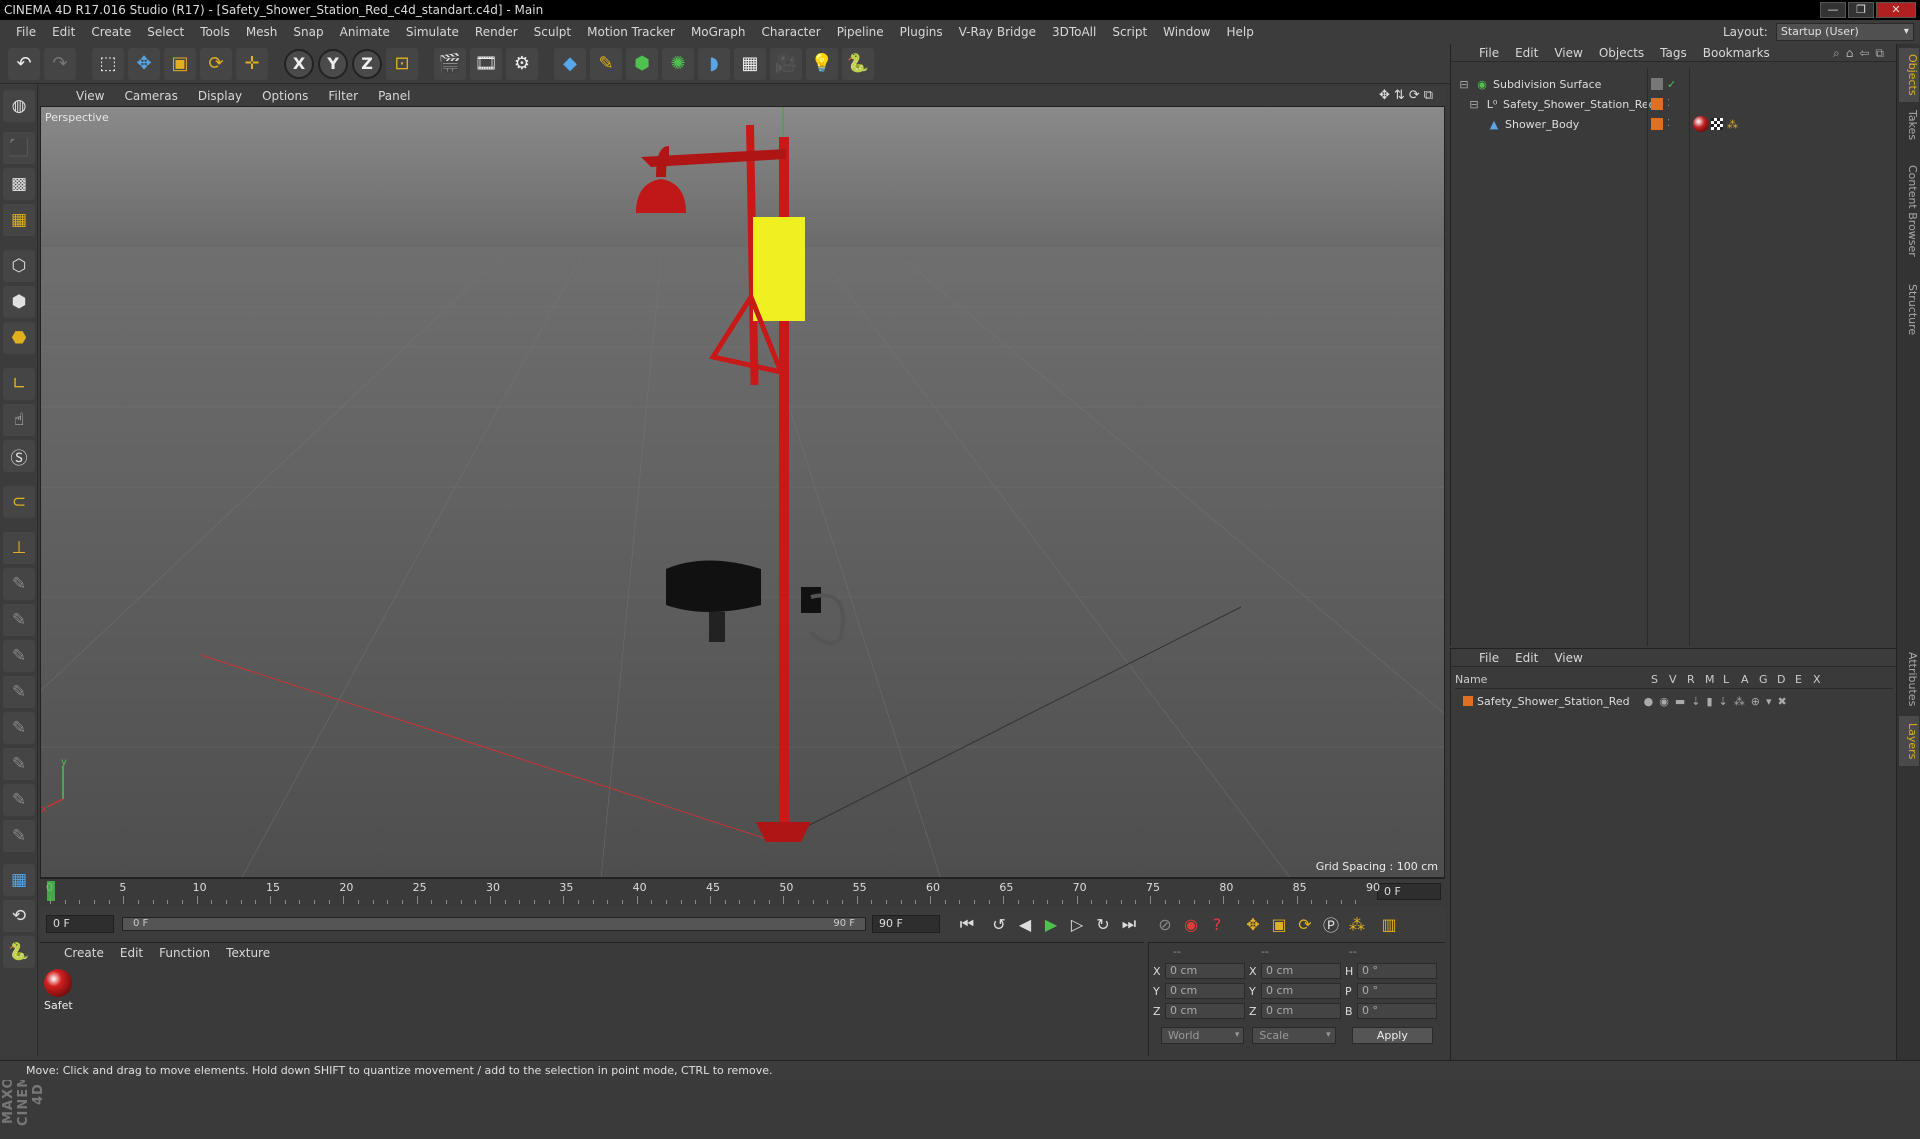  I want to click on sculpt-brush-1-icon: ✎, so click(19, 584).